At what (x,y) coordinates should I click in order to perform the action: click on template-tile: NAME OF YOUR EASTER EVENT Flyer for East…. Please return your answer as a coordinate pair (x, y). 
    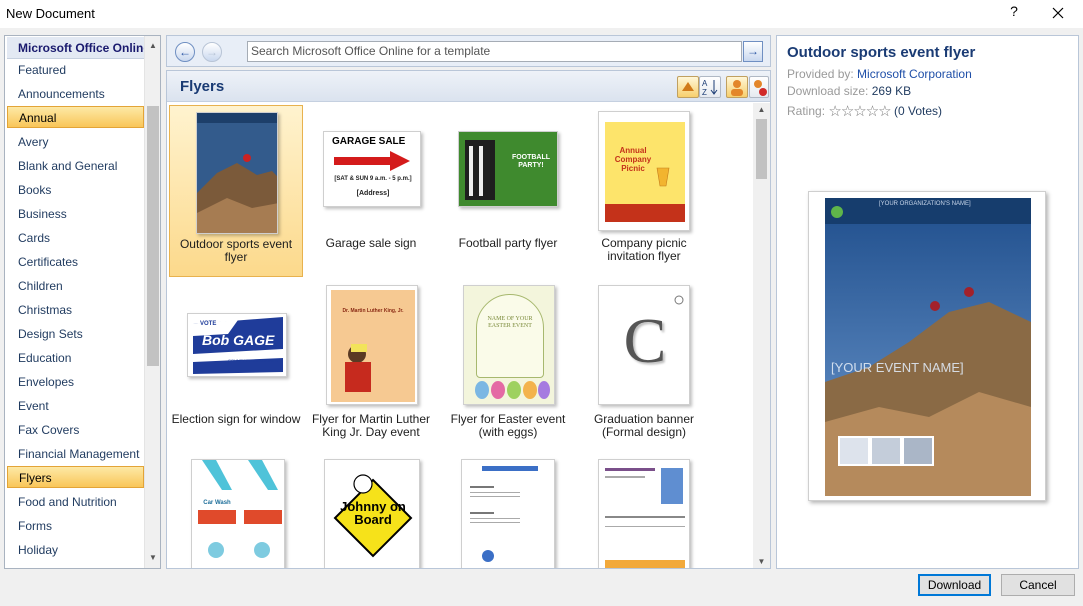
    Looking at the image, I should click on (508, 367).